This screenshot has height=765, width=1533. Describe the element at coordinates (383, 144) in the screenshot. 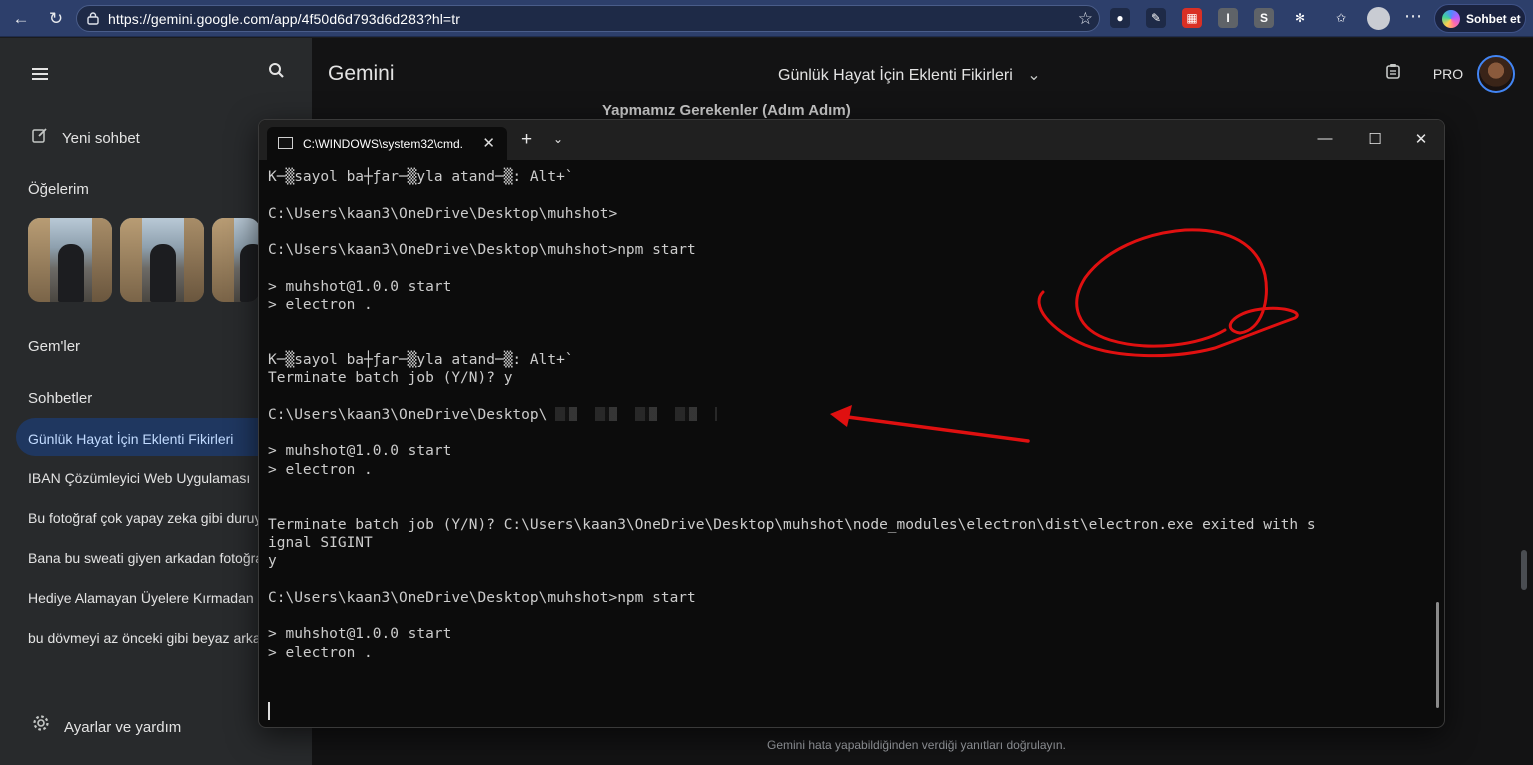

I see `cmd-tab-title: C:\WINDOWS\system32\cmd.` at that location.